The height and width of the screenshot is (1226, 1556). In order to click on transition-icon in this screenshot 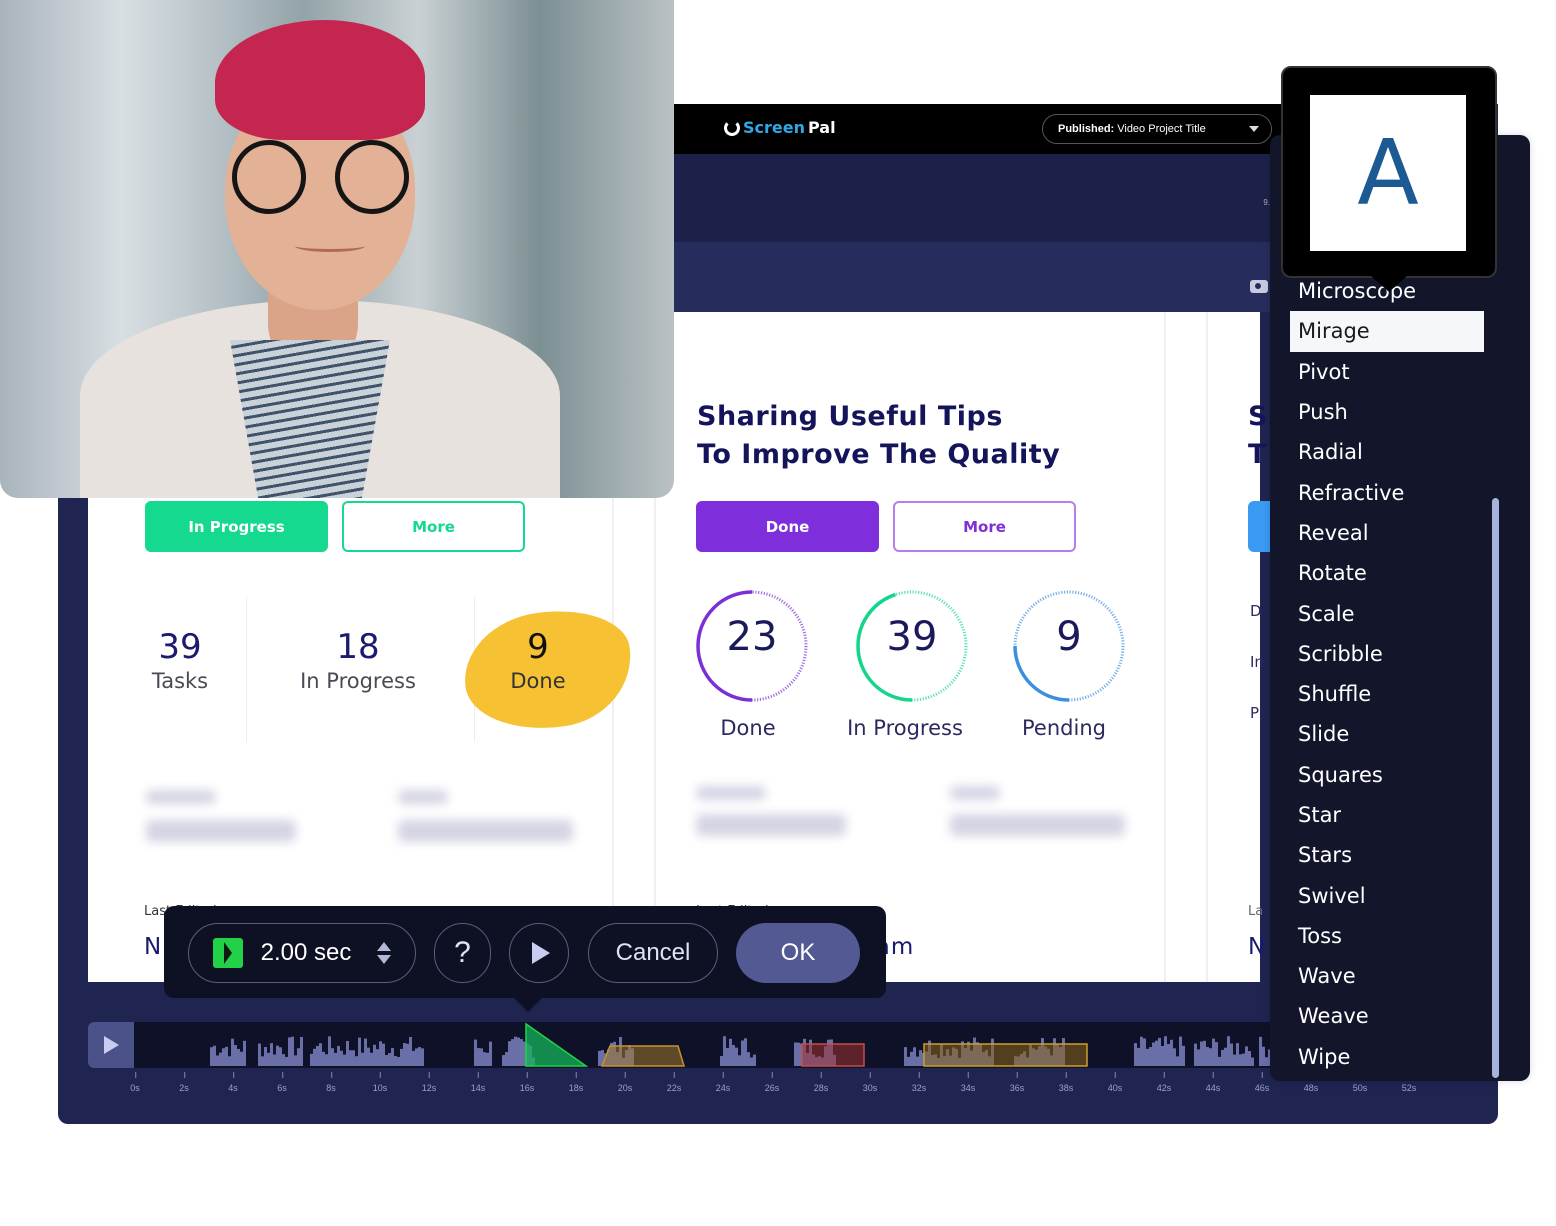, I will do `click(227, 953)`.